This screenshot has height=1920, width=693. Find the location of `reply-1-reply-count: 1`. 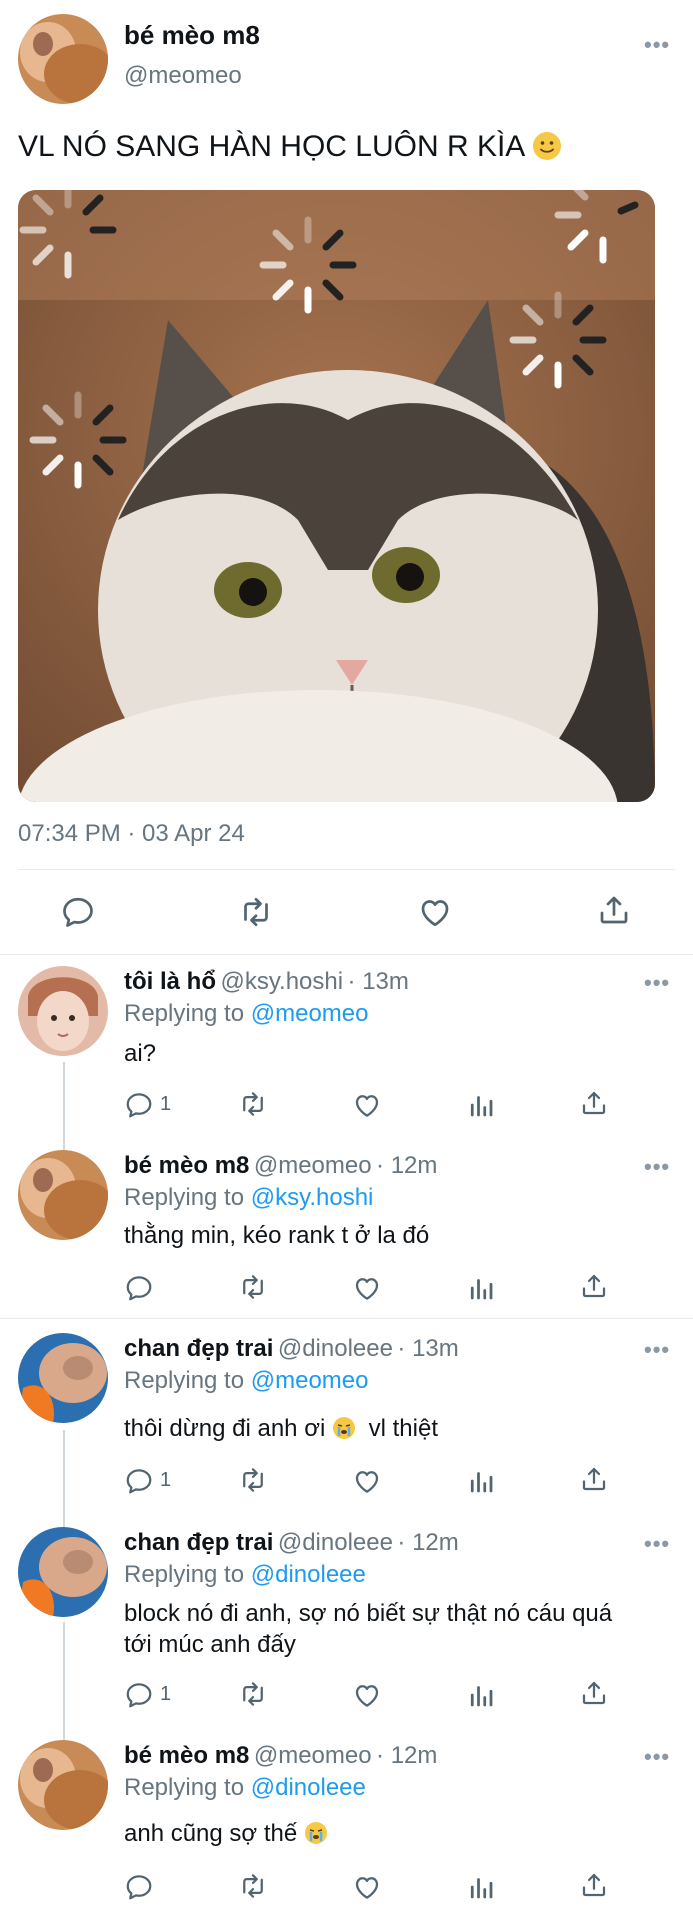

reply-1-reply-count: 1 is located at coordinates (166, 1104).